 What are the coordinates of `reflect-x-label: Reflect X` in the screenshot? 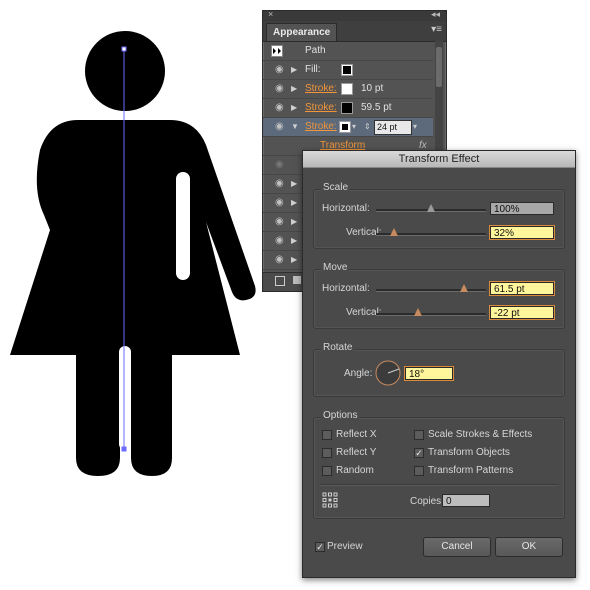 It's located at (356, 434).